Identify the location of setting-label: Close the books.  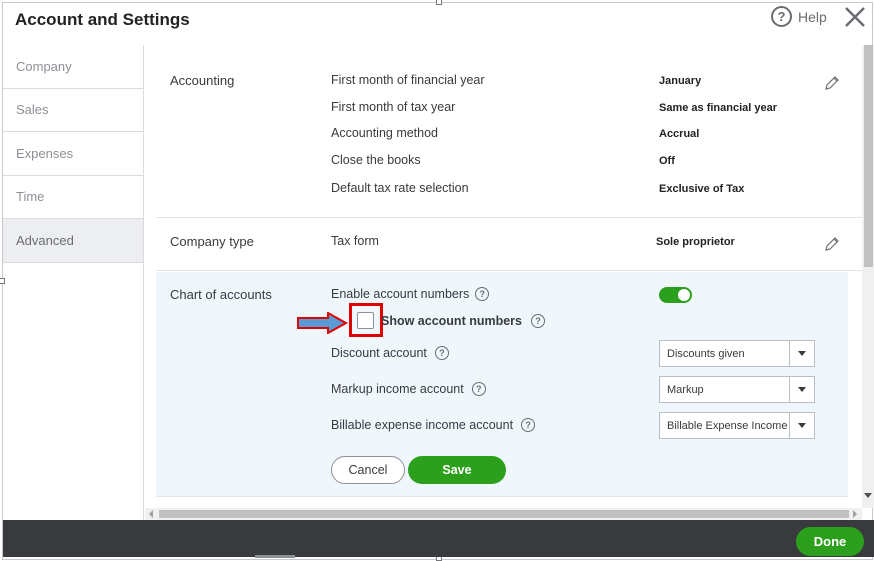
(376, 160).